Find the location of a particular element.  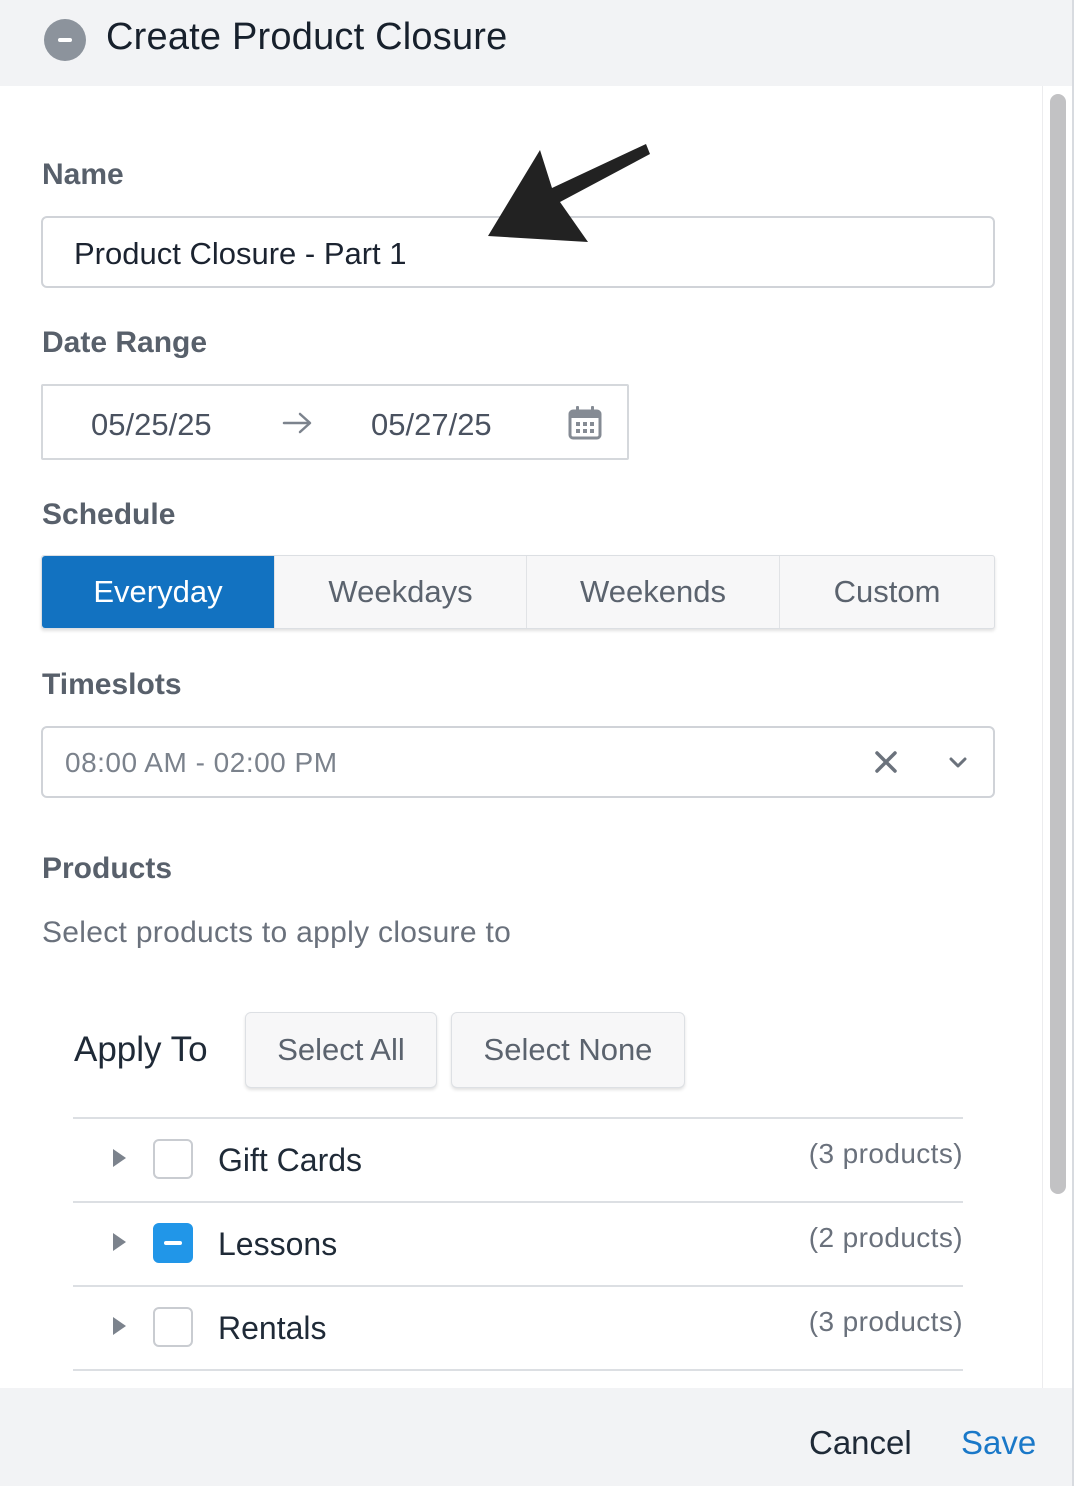

schedule-segmented-control: Everyday Weekdays Weekends Custom is located at coordinates (518, 592).